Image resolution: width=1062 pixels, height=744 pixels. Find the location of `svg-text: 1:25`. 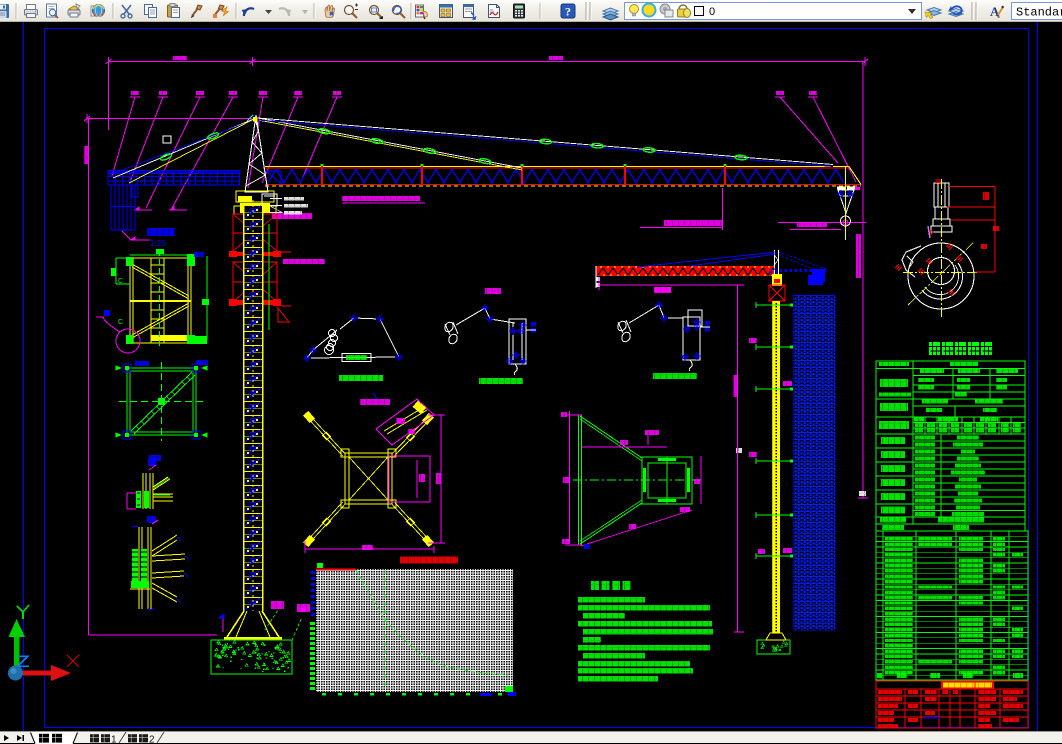

svg-text: 1:25 is located at coordinates (158, 243).